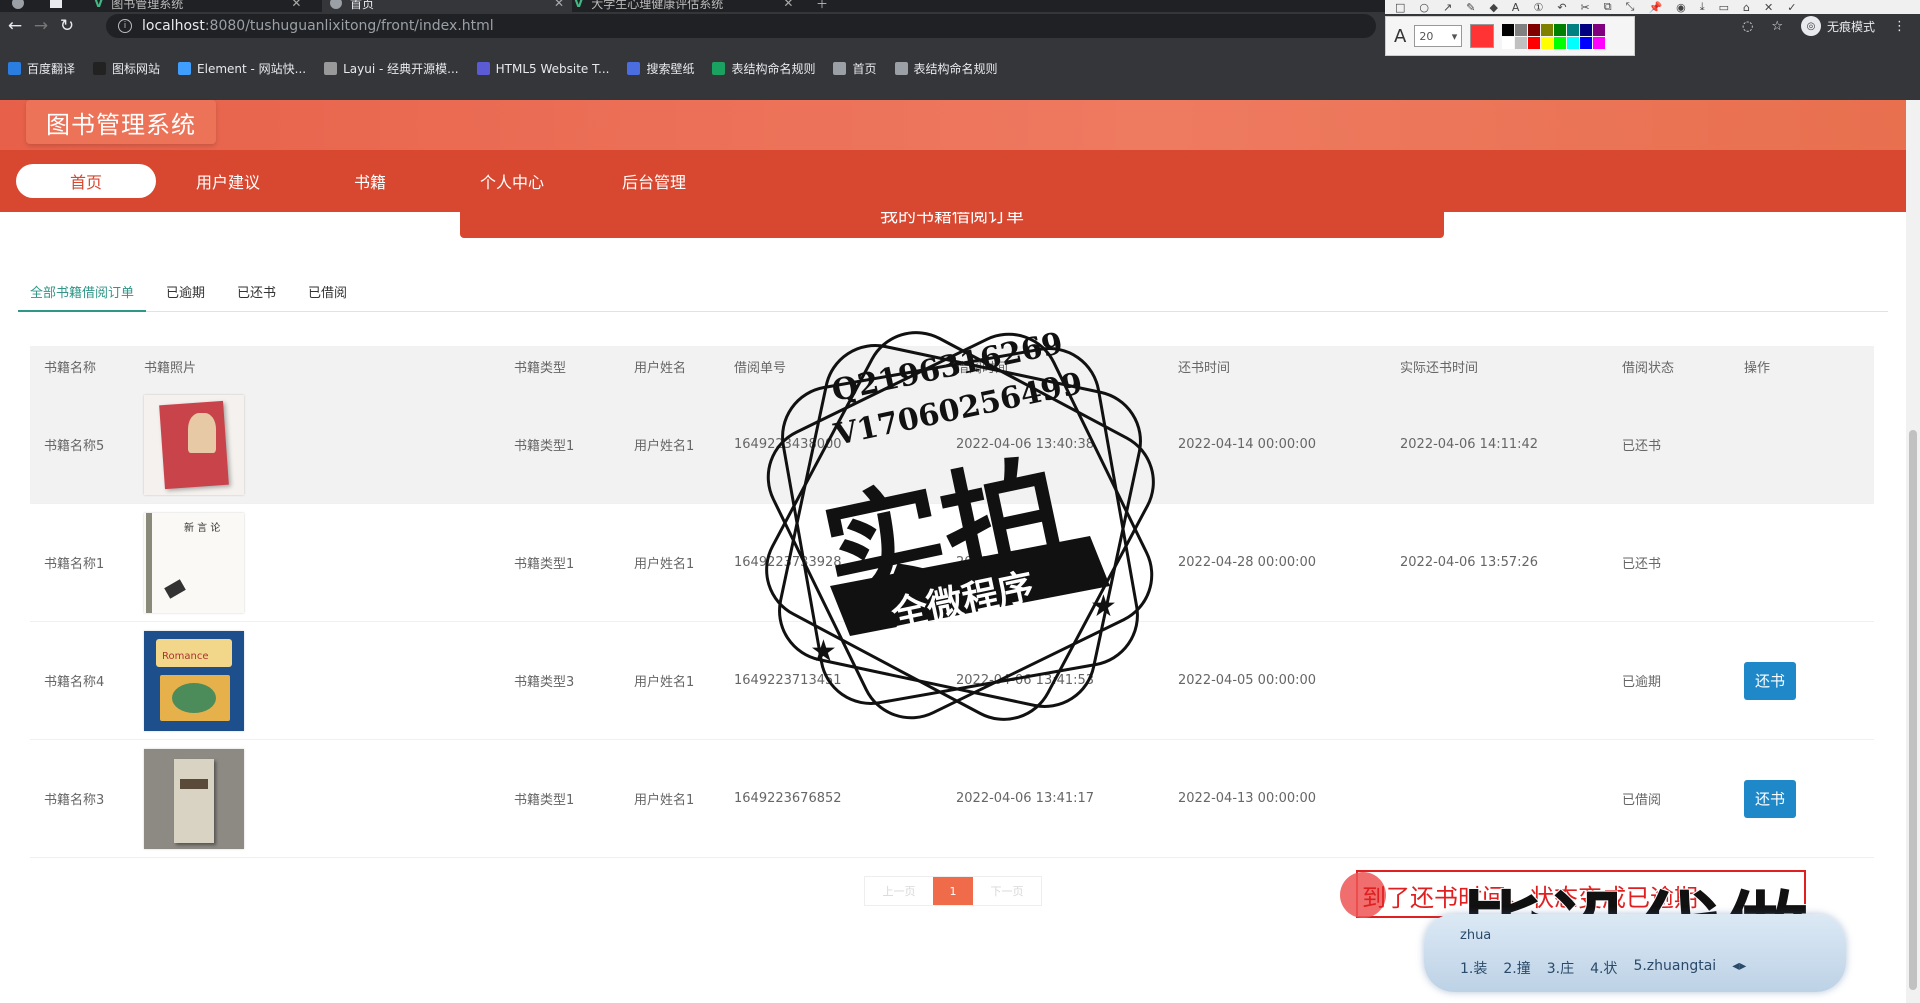 The image size is (1920, 1003). What do you see at coordinates (1007, 891) in the screenshot?
I see `next-page-button: 下一页` at bounding box center [1007, 891].